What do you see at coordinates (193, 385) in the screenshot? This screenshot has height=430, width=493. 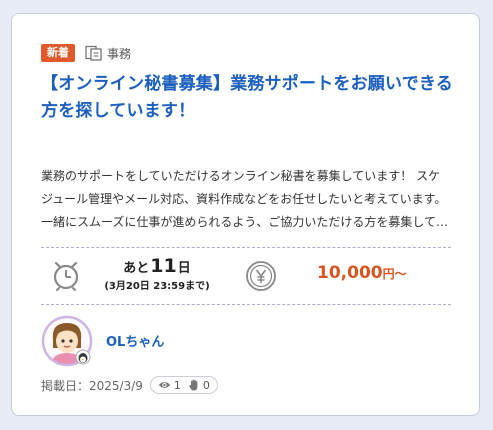 I see `hand-icon` at bounding box center [193, 385].